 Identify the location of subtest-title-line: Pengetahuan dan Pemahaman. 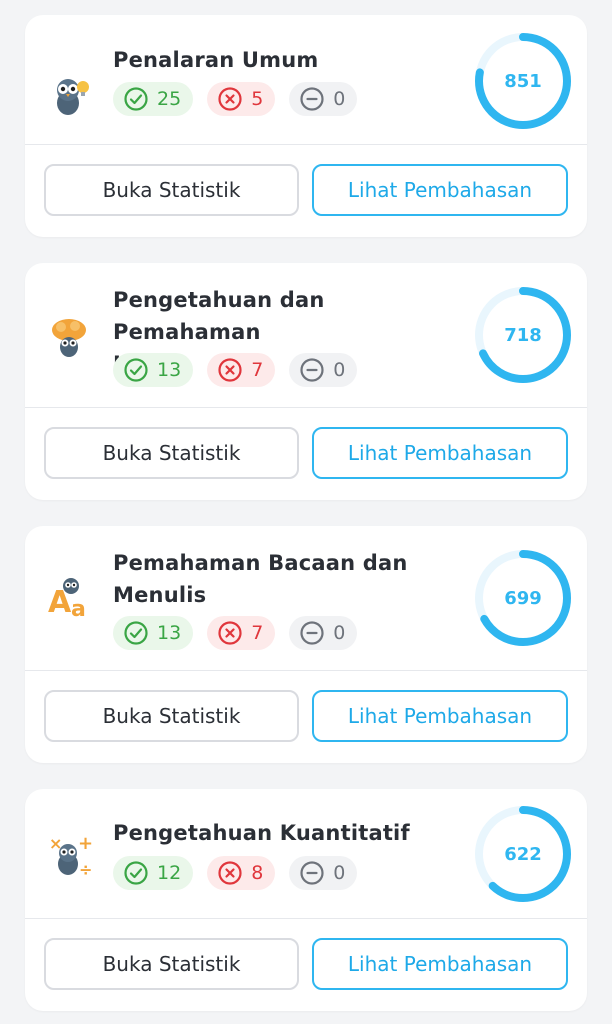
(219, 316).